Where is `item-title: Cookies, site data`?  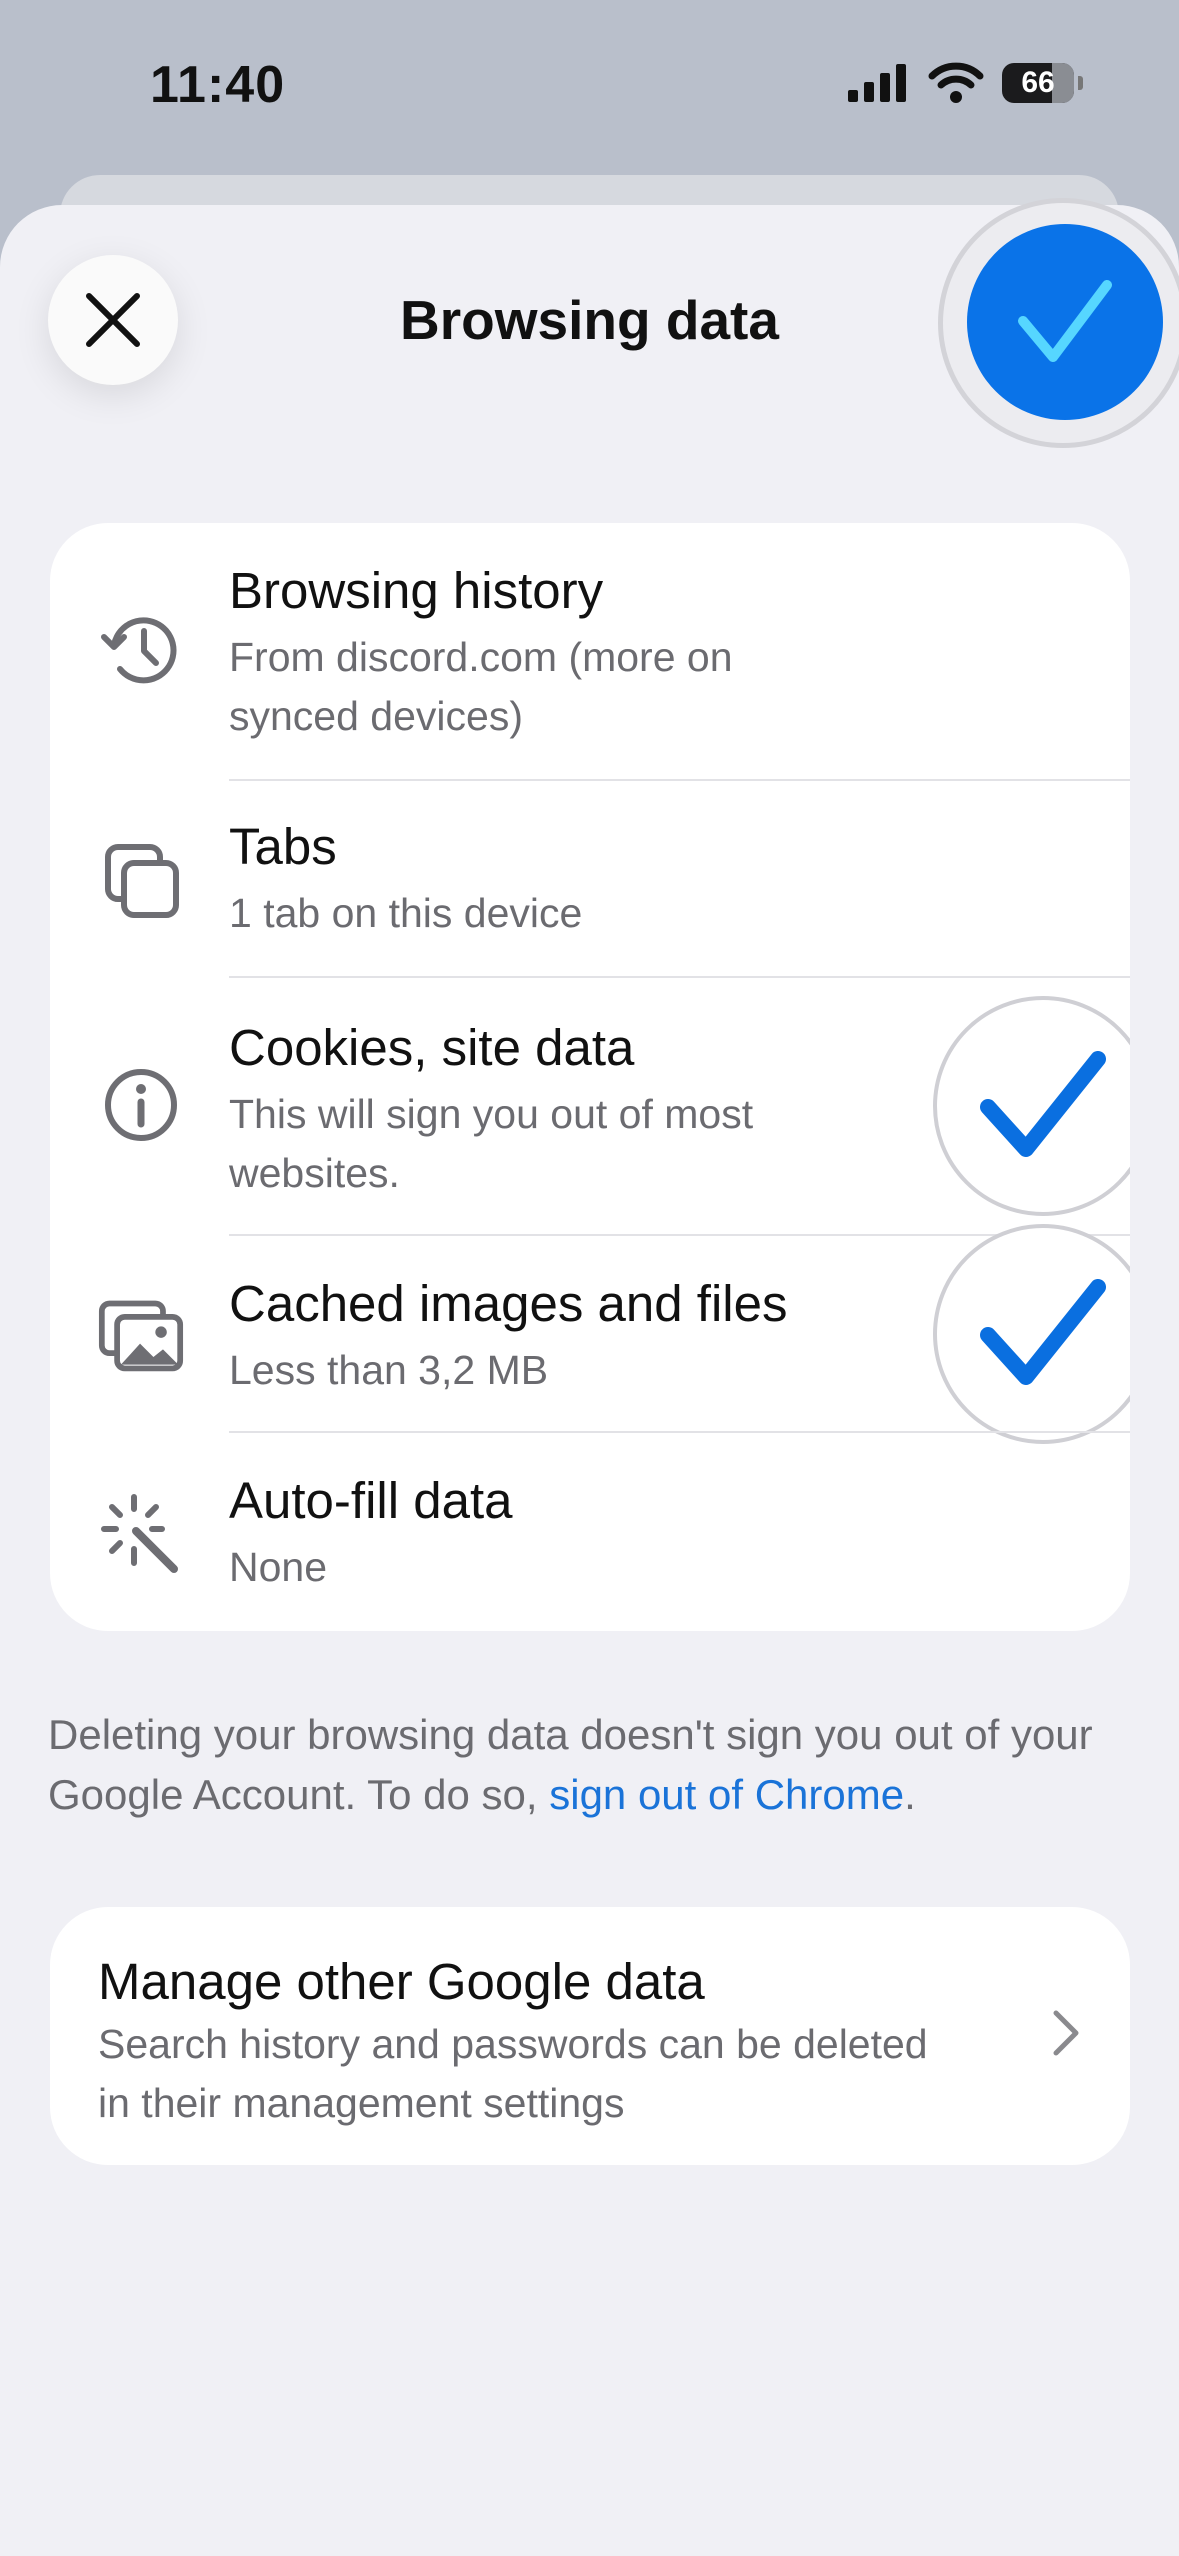 item-title: Cookies, site data is located at coordinates (432, 1047).